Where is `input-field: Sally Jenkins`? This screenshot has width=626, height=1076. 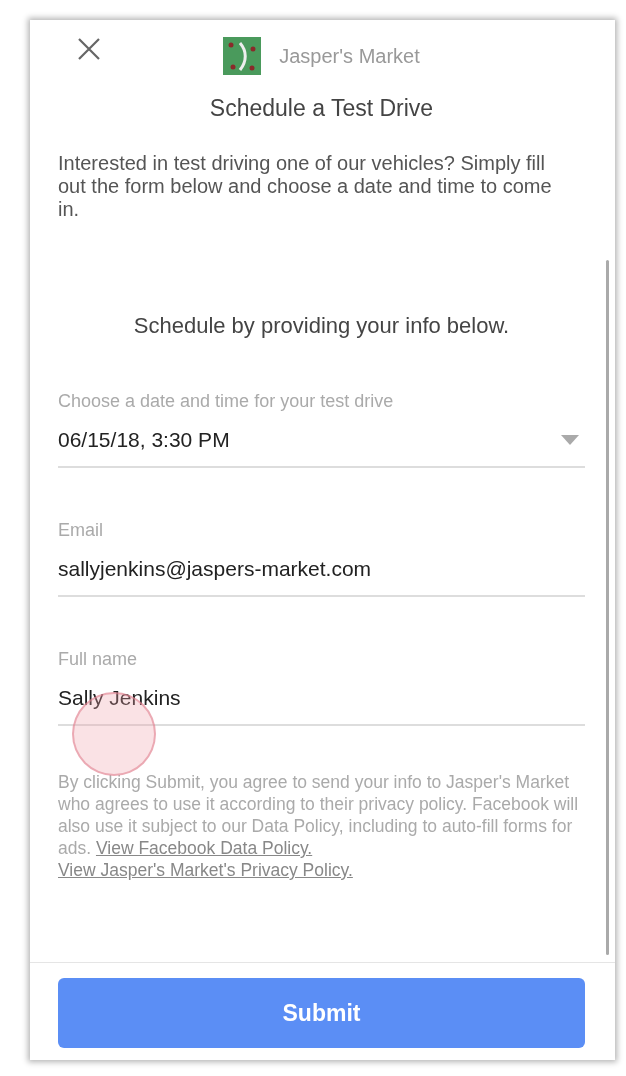
input-field: Sally Jenkins is located at coordinates (321, 698).